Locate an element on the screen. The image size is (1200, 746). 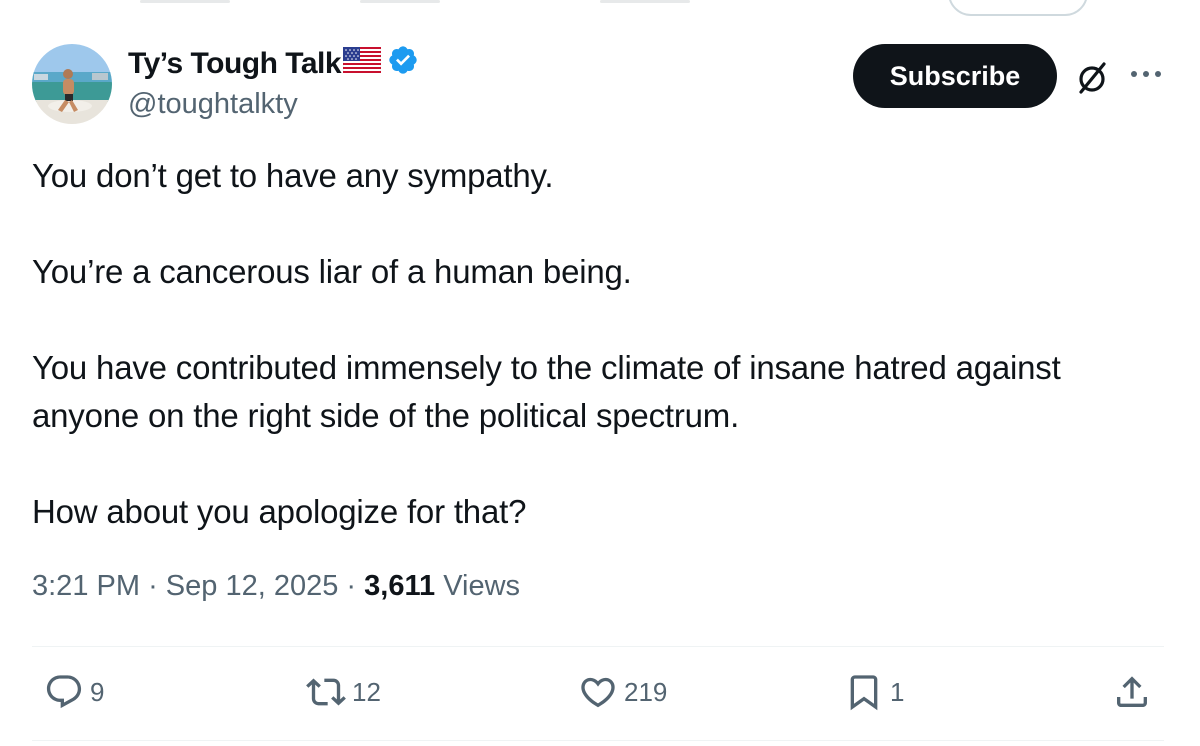
repost-button: 12 is located at coordinates (343, 692).